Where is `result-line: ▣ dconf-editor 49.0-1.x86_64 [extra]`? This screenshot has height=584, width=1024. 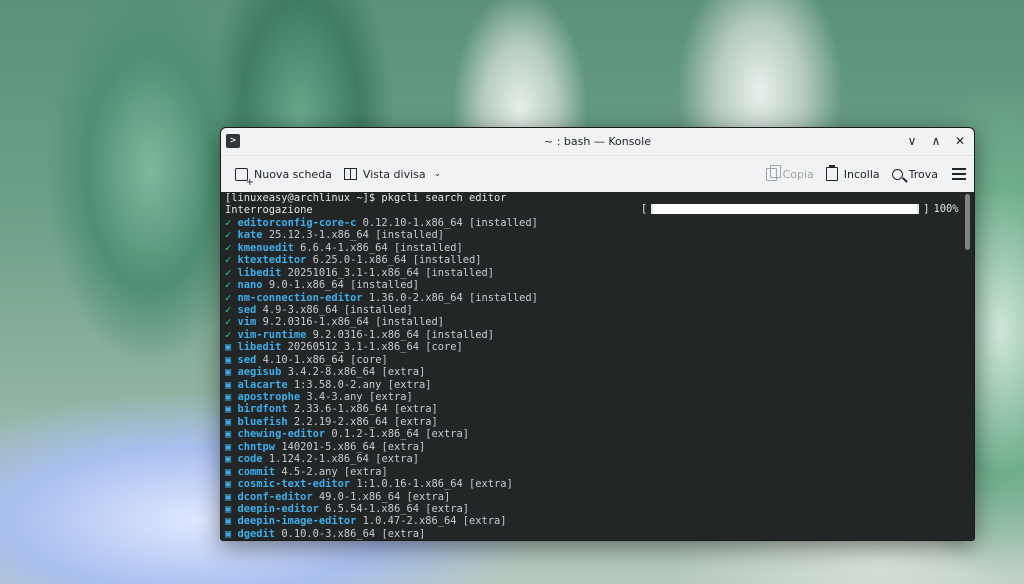
result-line: ▣ dconf-editor 49.0-1.x86_64 [extra] is located at coordinates (597, 497).